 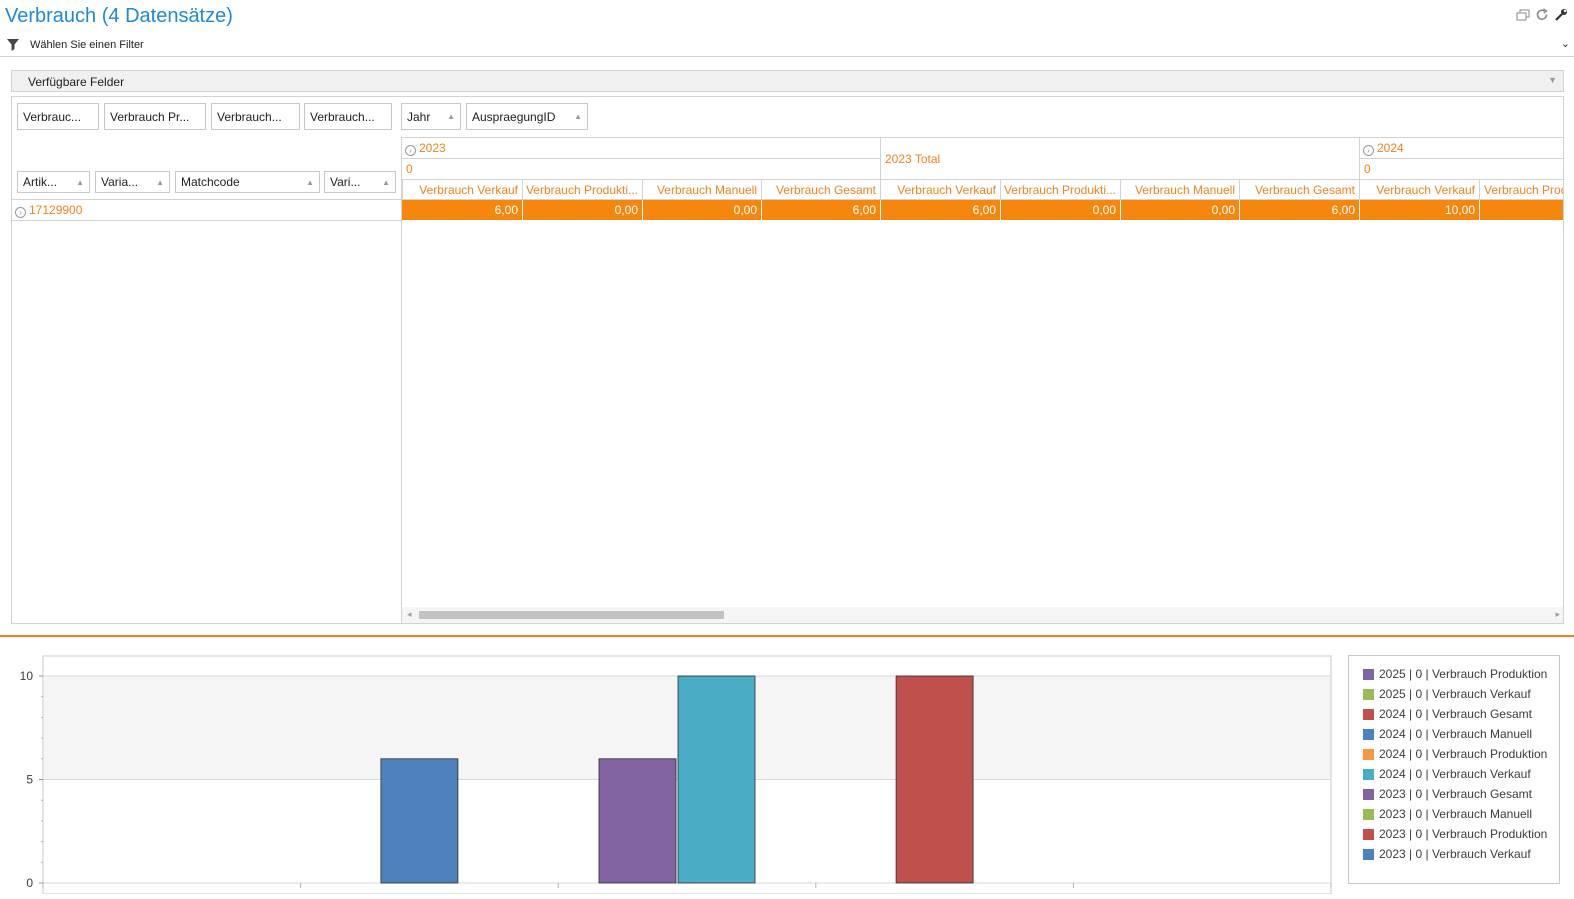 What do you see at coordinates (76, 82) in the screenshot?
I see `available-fields-label: Verfügbare Felder` at bounding box center [76, 82].